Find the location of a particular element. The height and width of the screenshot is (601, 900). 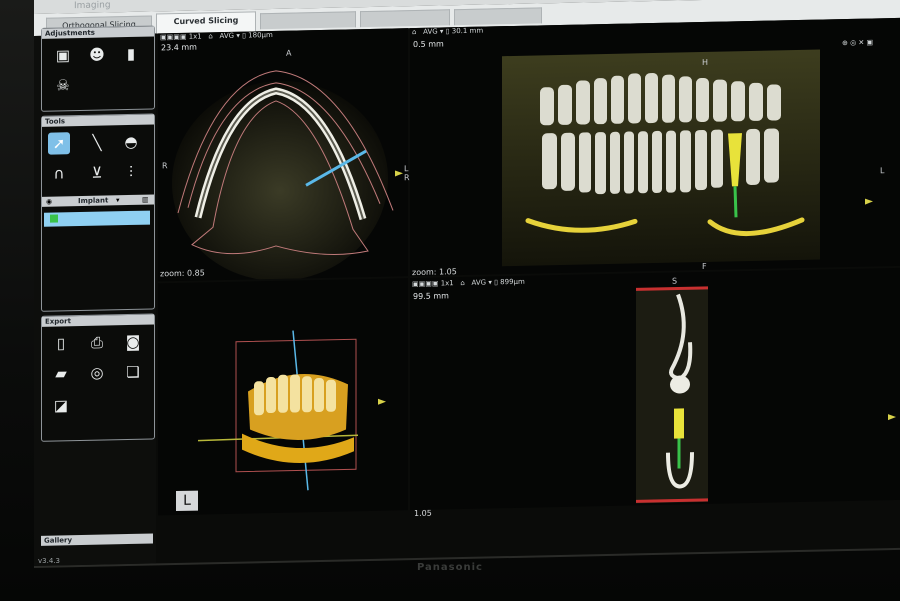

export-screen-icon: ◪ is located at coordinates (61, 405).